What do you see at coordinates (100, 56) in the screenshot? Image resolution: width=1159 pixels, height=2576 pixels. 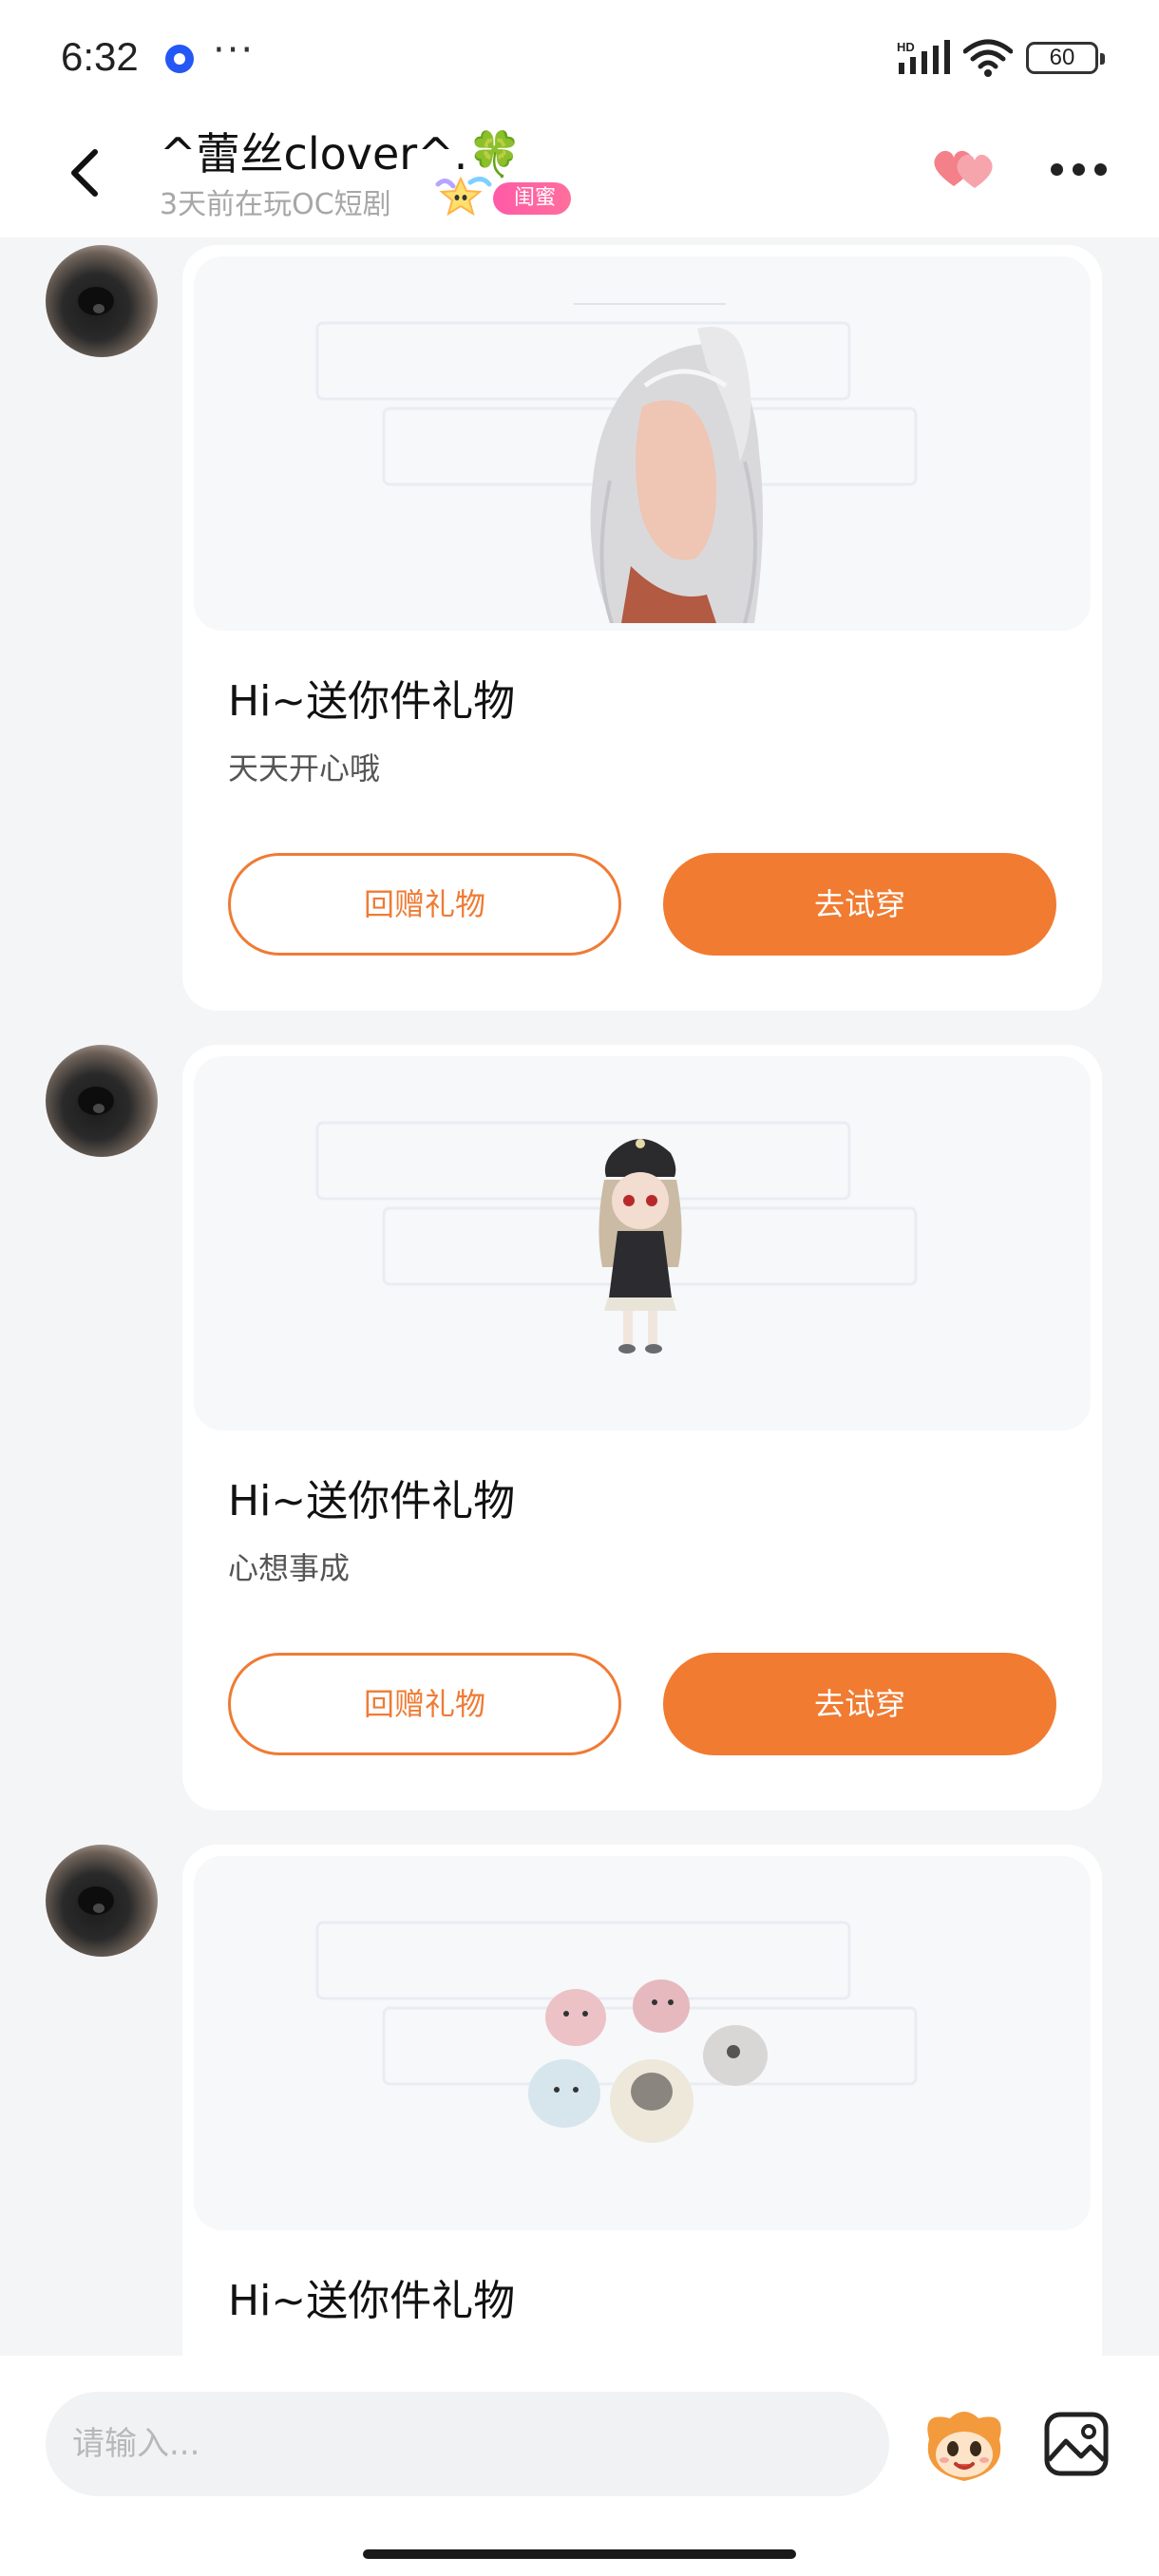 I see `status-time: 6:32` at bounding box center [100, 56].